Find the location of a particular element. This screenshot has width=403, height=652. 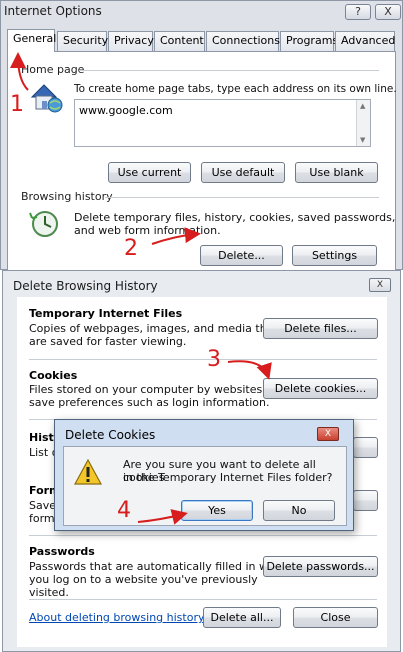

scroll-down-icon: ▼ is located at coordinates (362, 140).